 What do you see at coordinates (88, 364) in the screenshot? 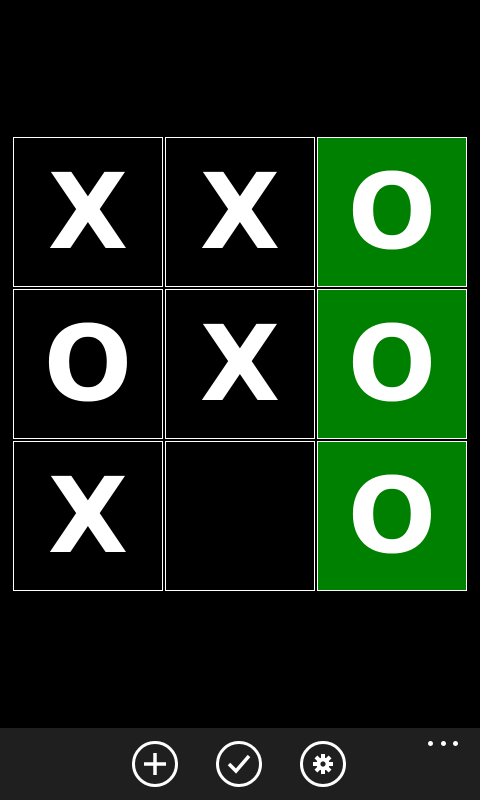
I see `board-cell-4: O` at bounding box center [88, 364].